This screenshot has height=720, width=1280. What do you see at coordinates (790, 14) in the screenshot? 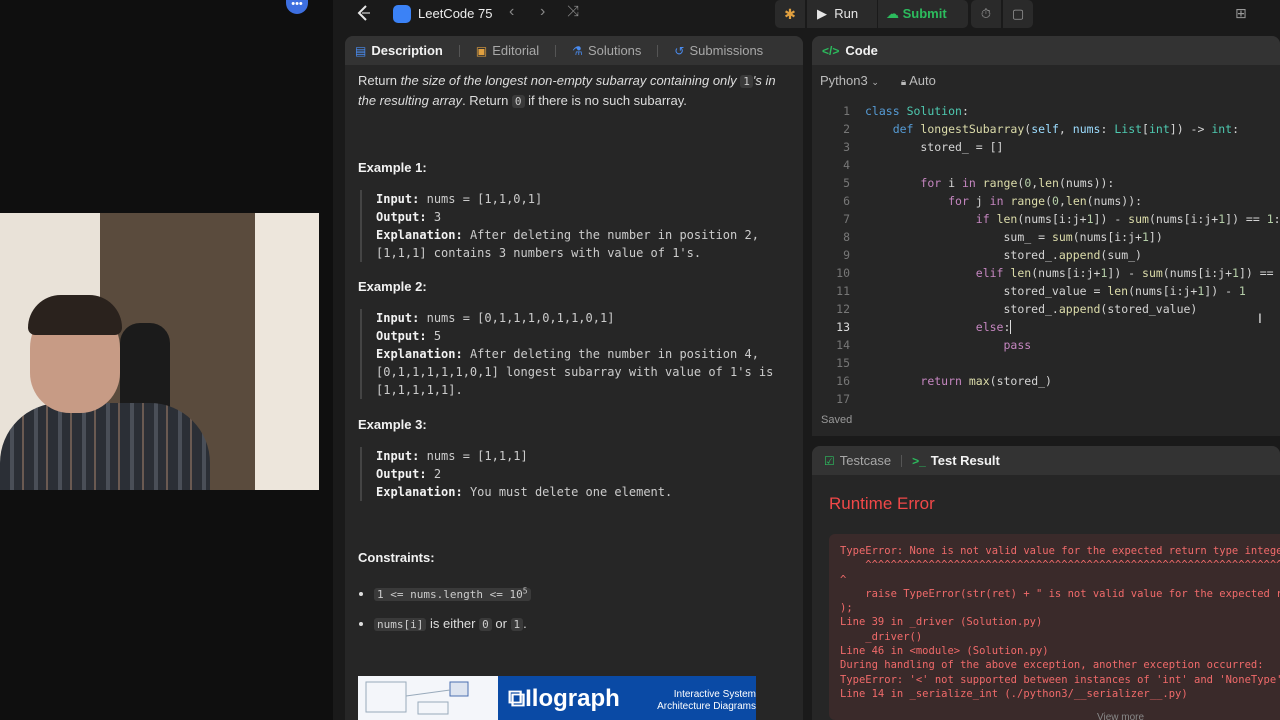
I see `debug-icon: ✱` at bounding box center [790, 14].